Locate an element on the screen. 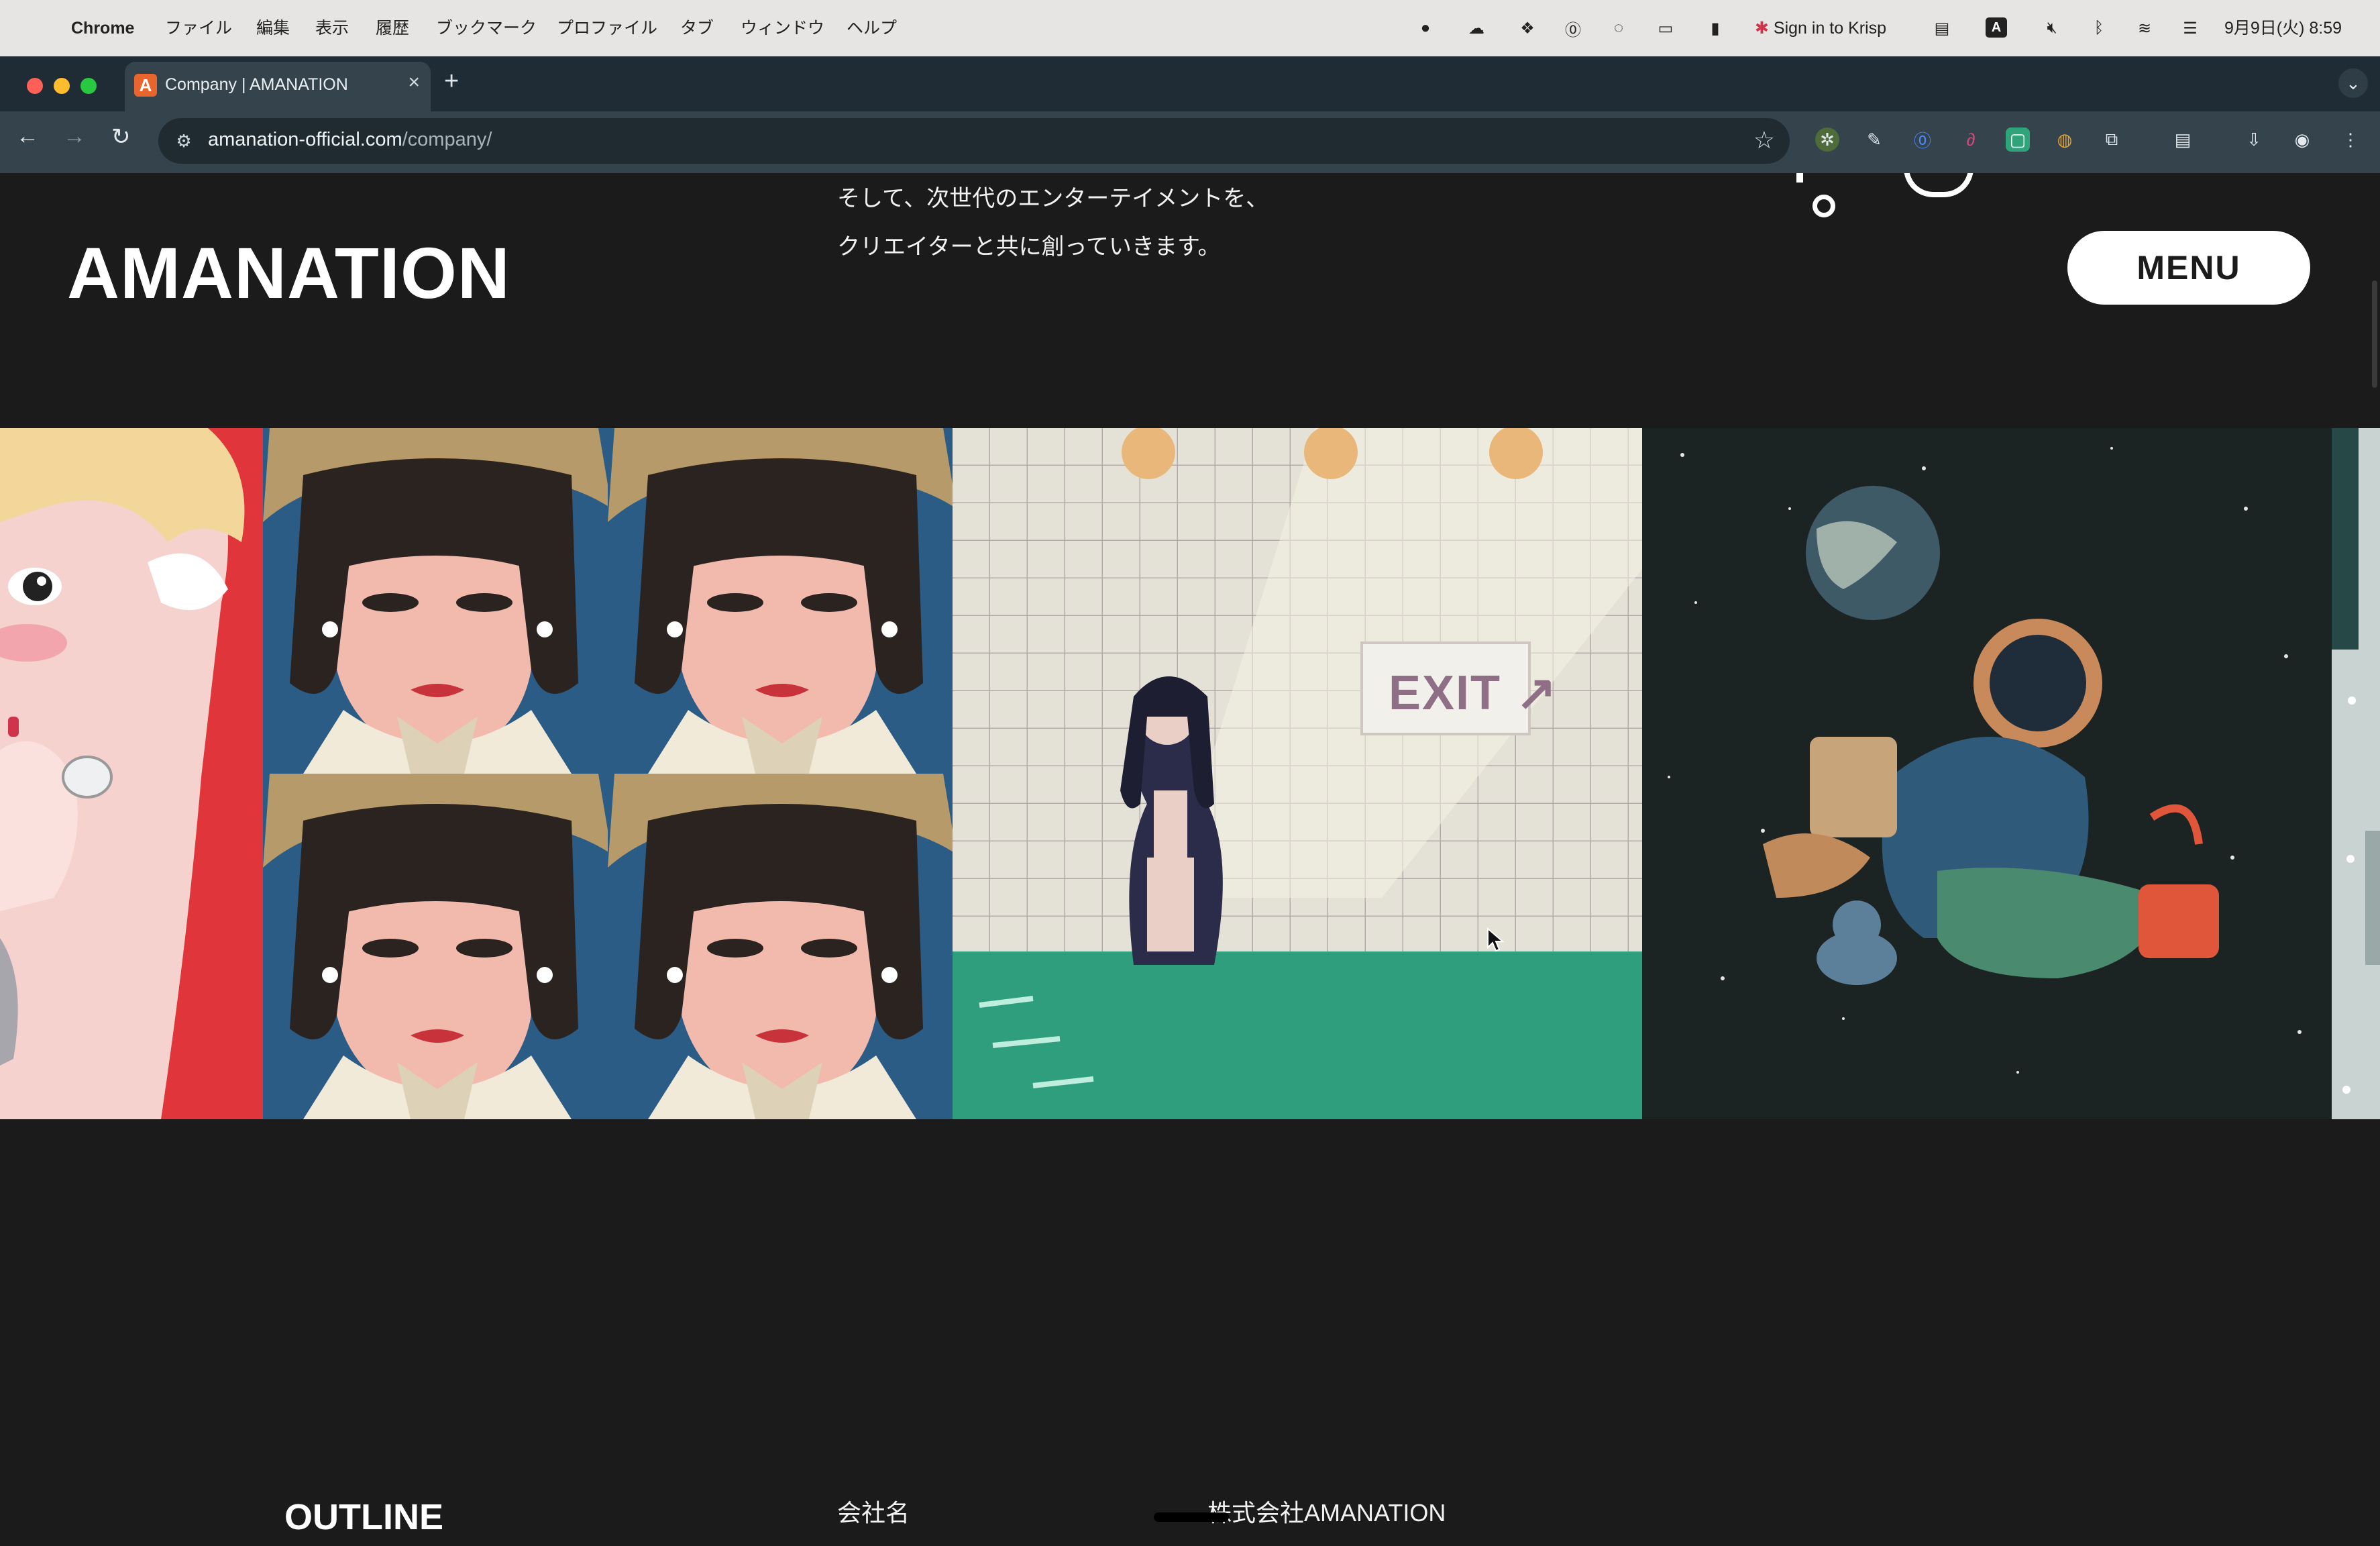 This screenshot has height=1546, width=2380. menu-help: ヘルプ is located at coordinates (872, 28).